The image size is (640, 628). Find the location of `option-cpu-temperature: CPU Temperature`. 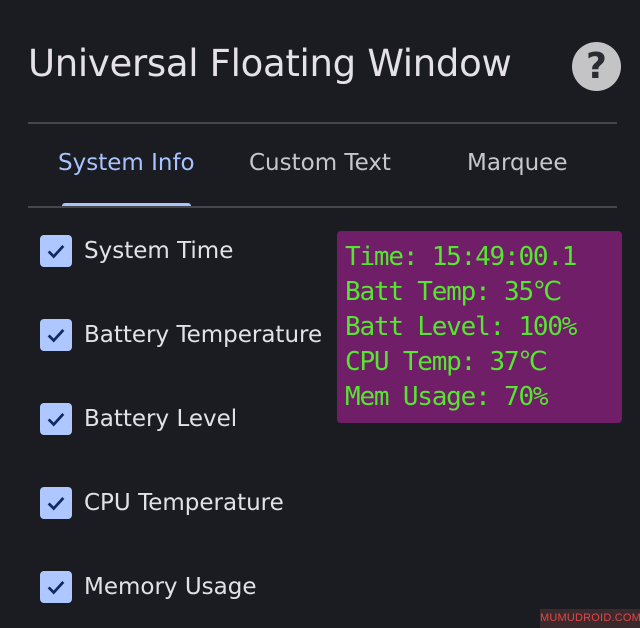

option-cpu-temperature: CPU Temperature is located at coordinates (162, 503).